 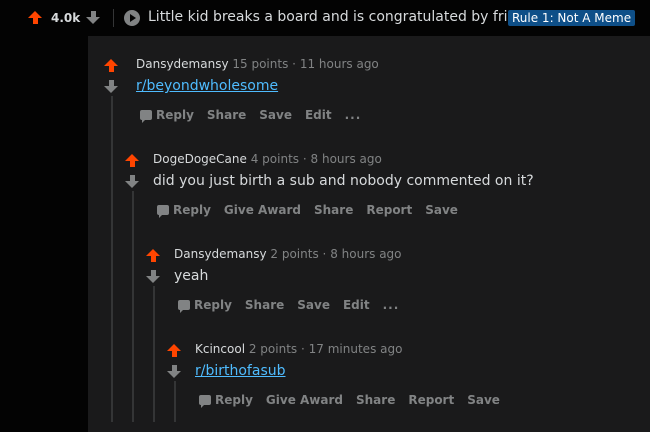 I want to click on post-score: 4.0k, so click(x=66, y=18).